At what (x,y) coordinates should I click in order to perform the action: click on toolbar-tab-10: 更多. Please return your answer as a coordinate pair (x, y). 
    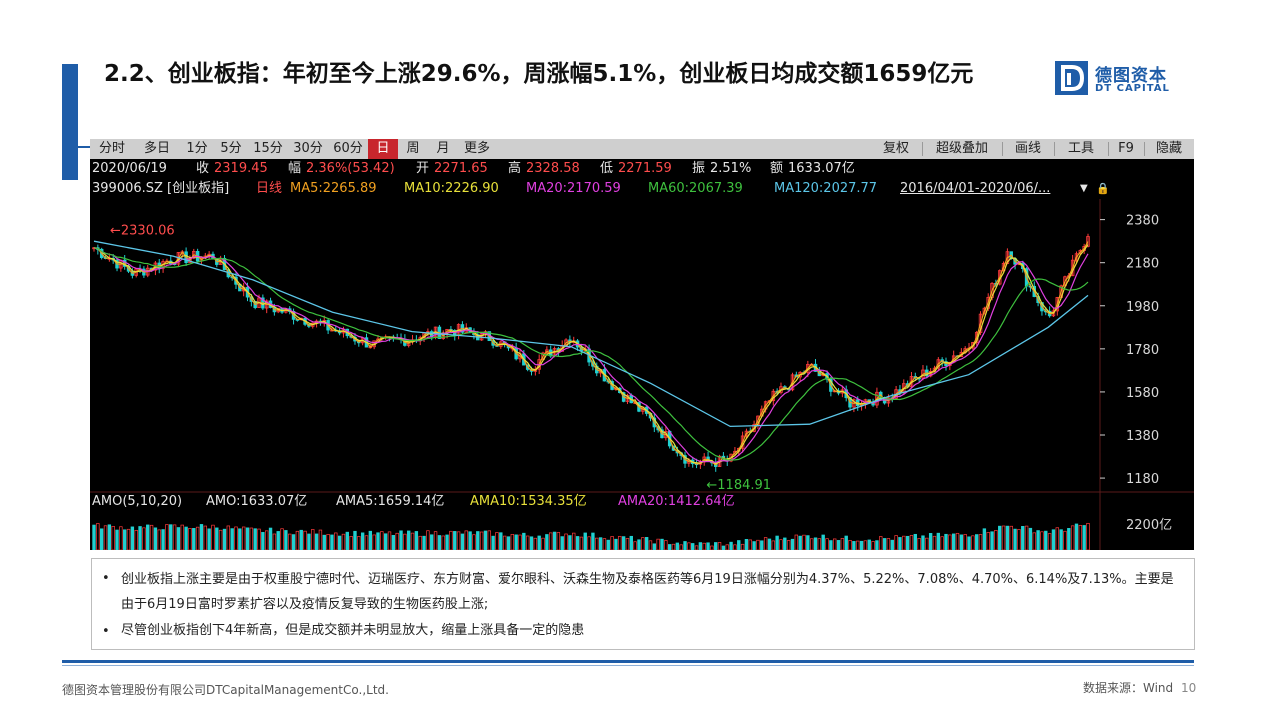
    Looking at the image, I should click on (477, 149).